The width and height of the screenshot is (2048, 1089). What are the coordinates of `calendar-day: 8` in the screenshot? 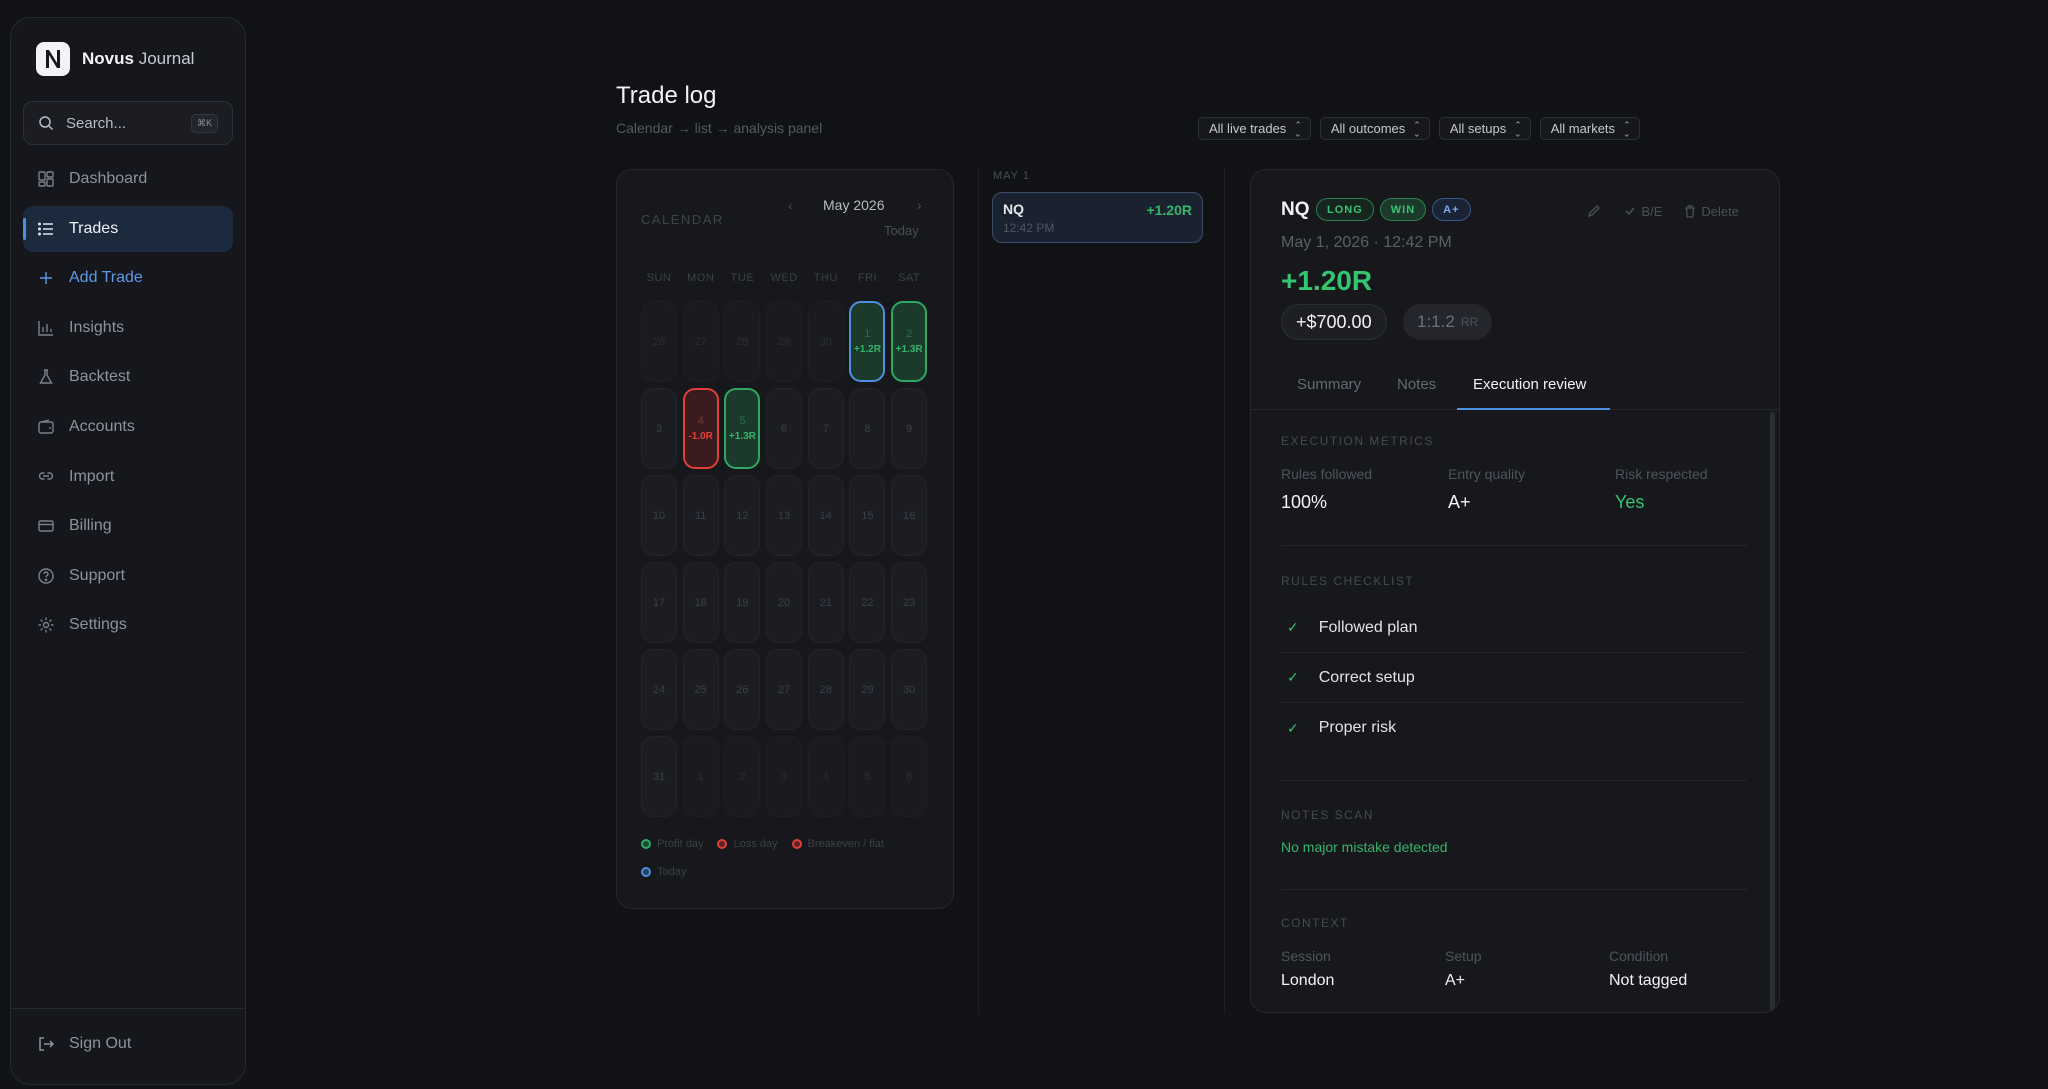 It's located at (867, 428).